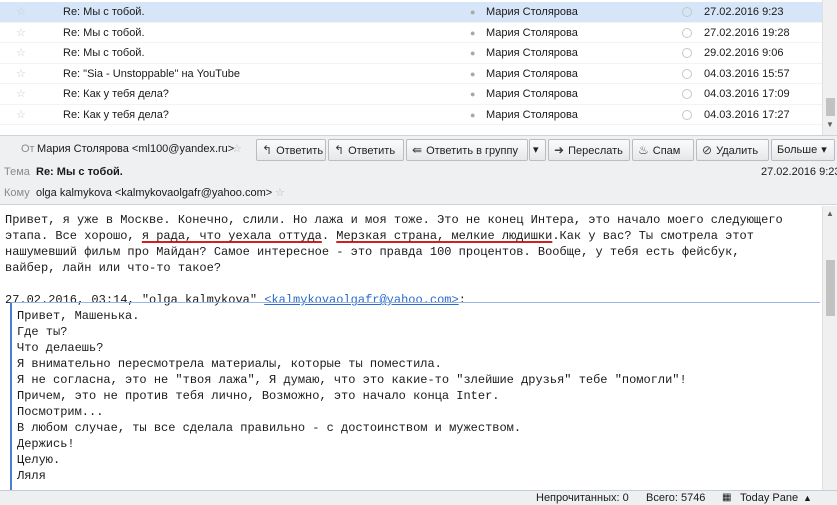 This screenshot has width=837, height=505. What do you see at coordinates (747, 114) in the screenshot?
I see `message-date: 04.03.2016 17:27` at bounding box center [747, 114].